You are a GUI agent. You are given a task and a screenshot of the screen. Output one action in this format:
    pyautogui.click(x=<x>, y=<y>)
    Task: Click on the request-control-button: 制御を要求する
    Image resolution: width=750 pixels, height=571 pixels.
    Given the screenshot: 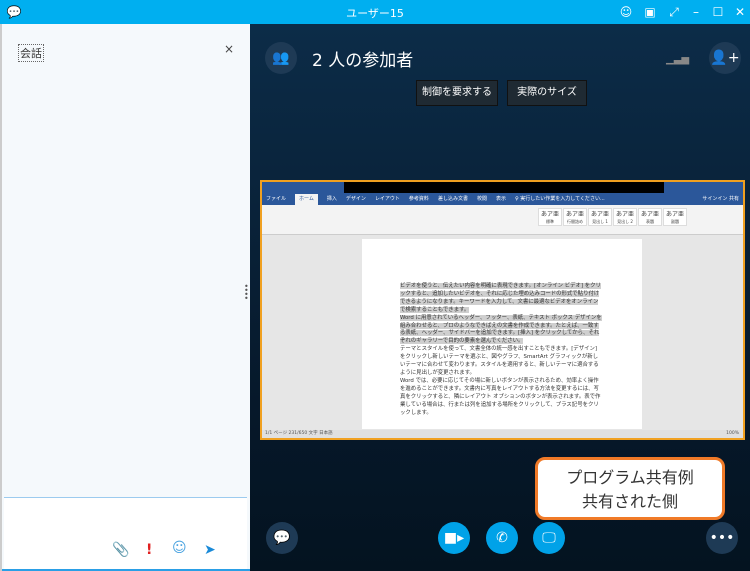 What is the action you would take?
    pyautogui.click(x=457, y=93)
    